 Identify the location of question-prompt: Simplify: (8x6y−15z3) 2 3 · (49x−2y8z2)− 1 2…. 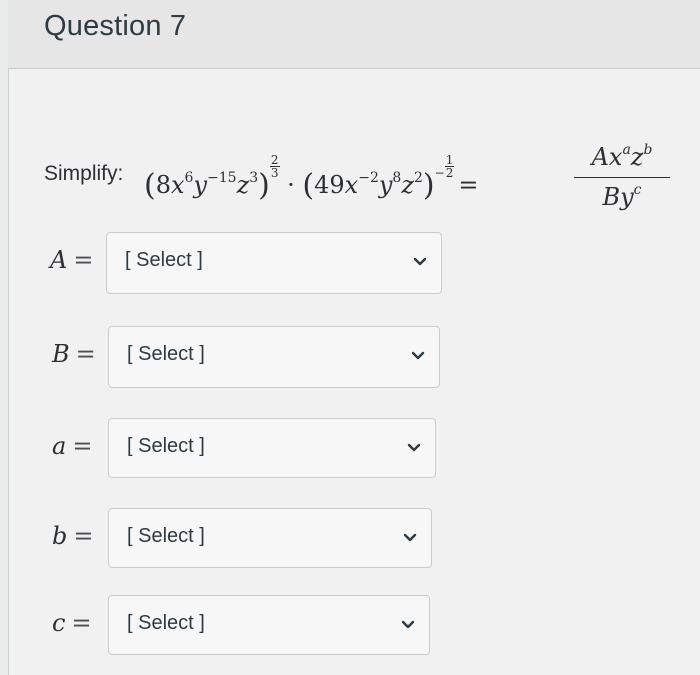
(364, 182).